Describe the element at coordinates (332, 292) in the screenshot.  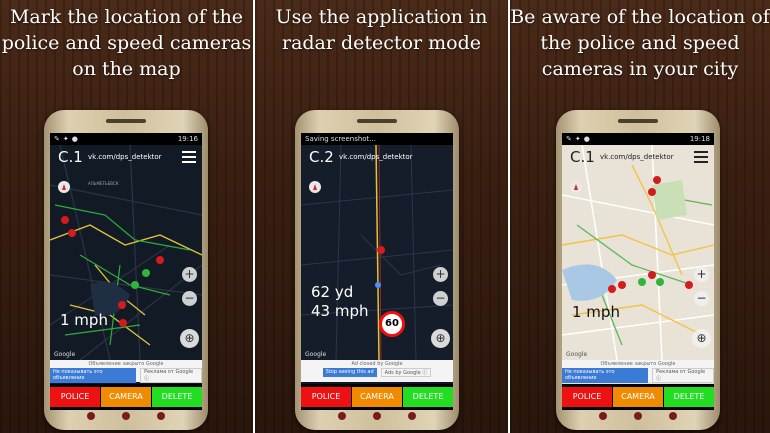
I see `distance-text: 62 yd` at that location.